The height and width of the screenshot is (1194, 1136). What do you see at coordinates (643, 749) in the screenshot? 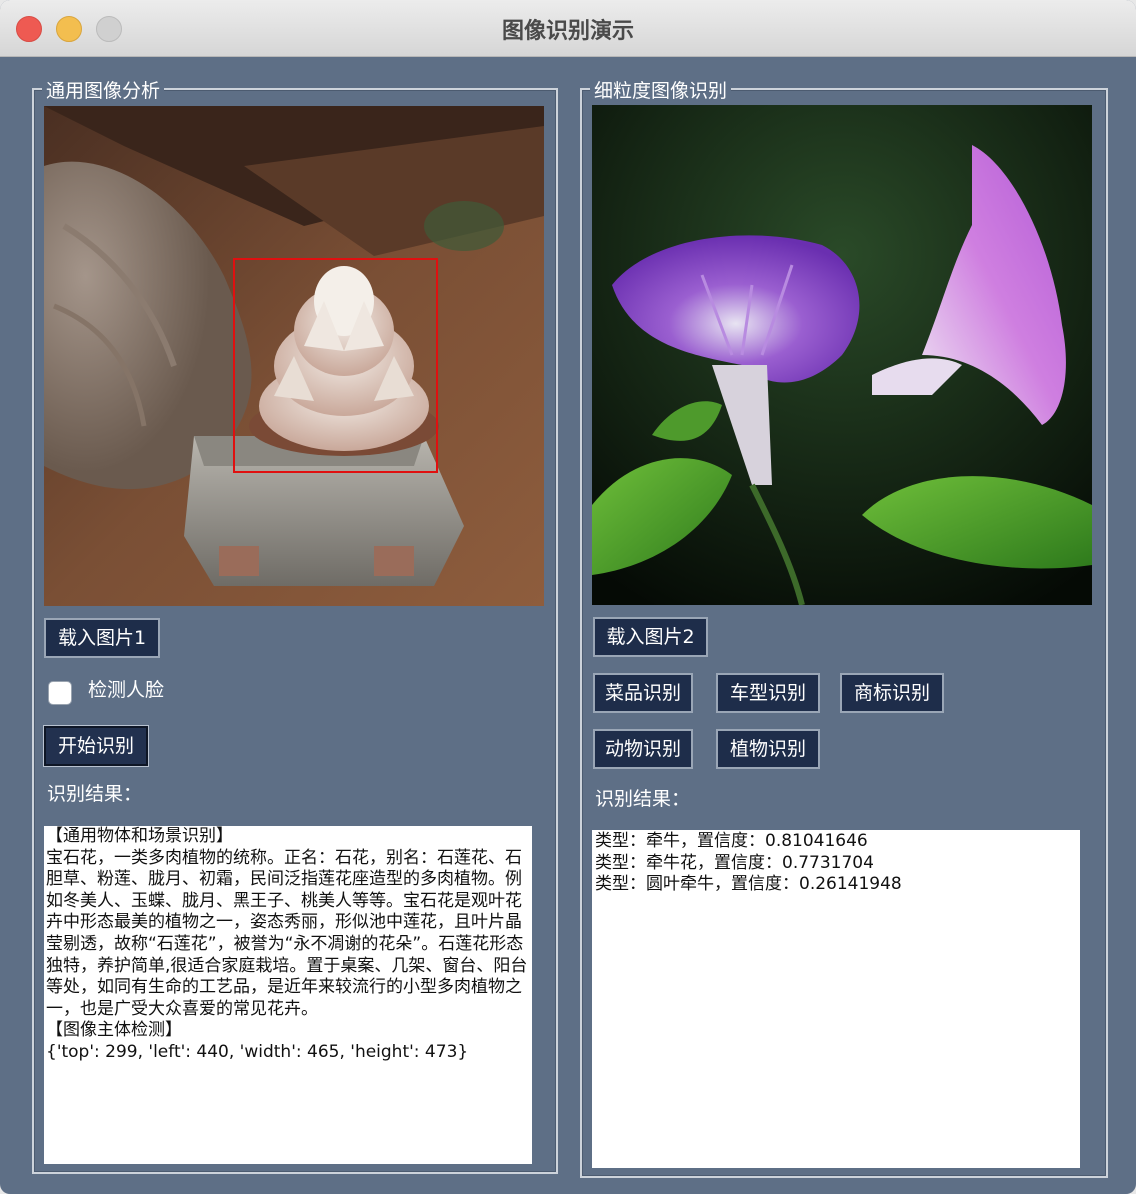
I see `animal-recognition-button: 动物识别` at bounding box center [643, 749].